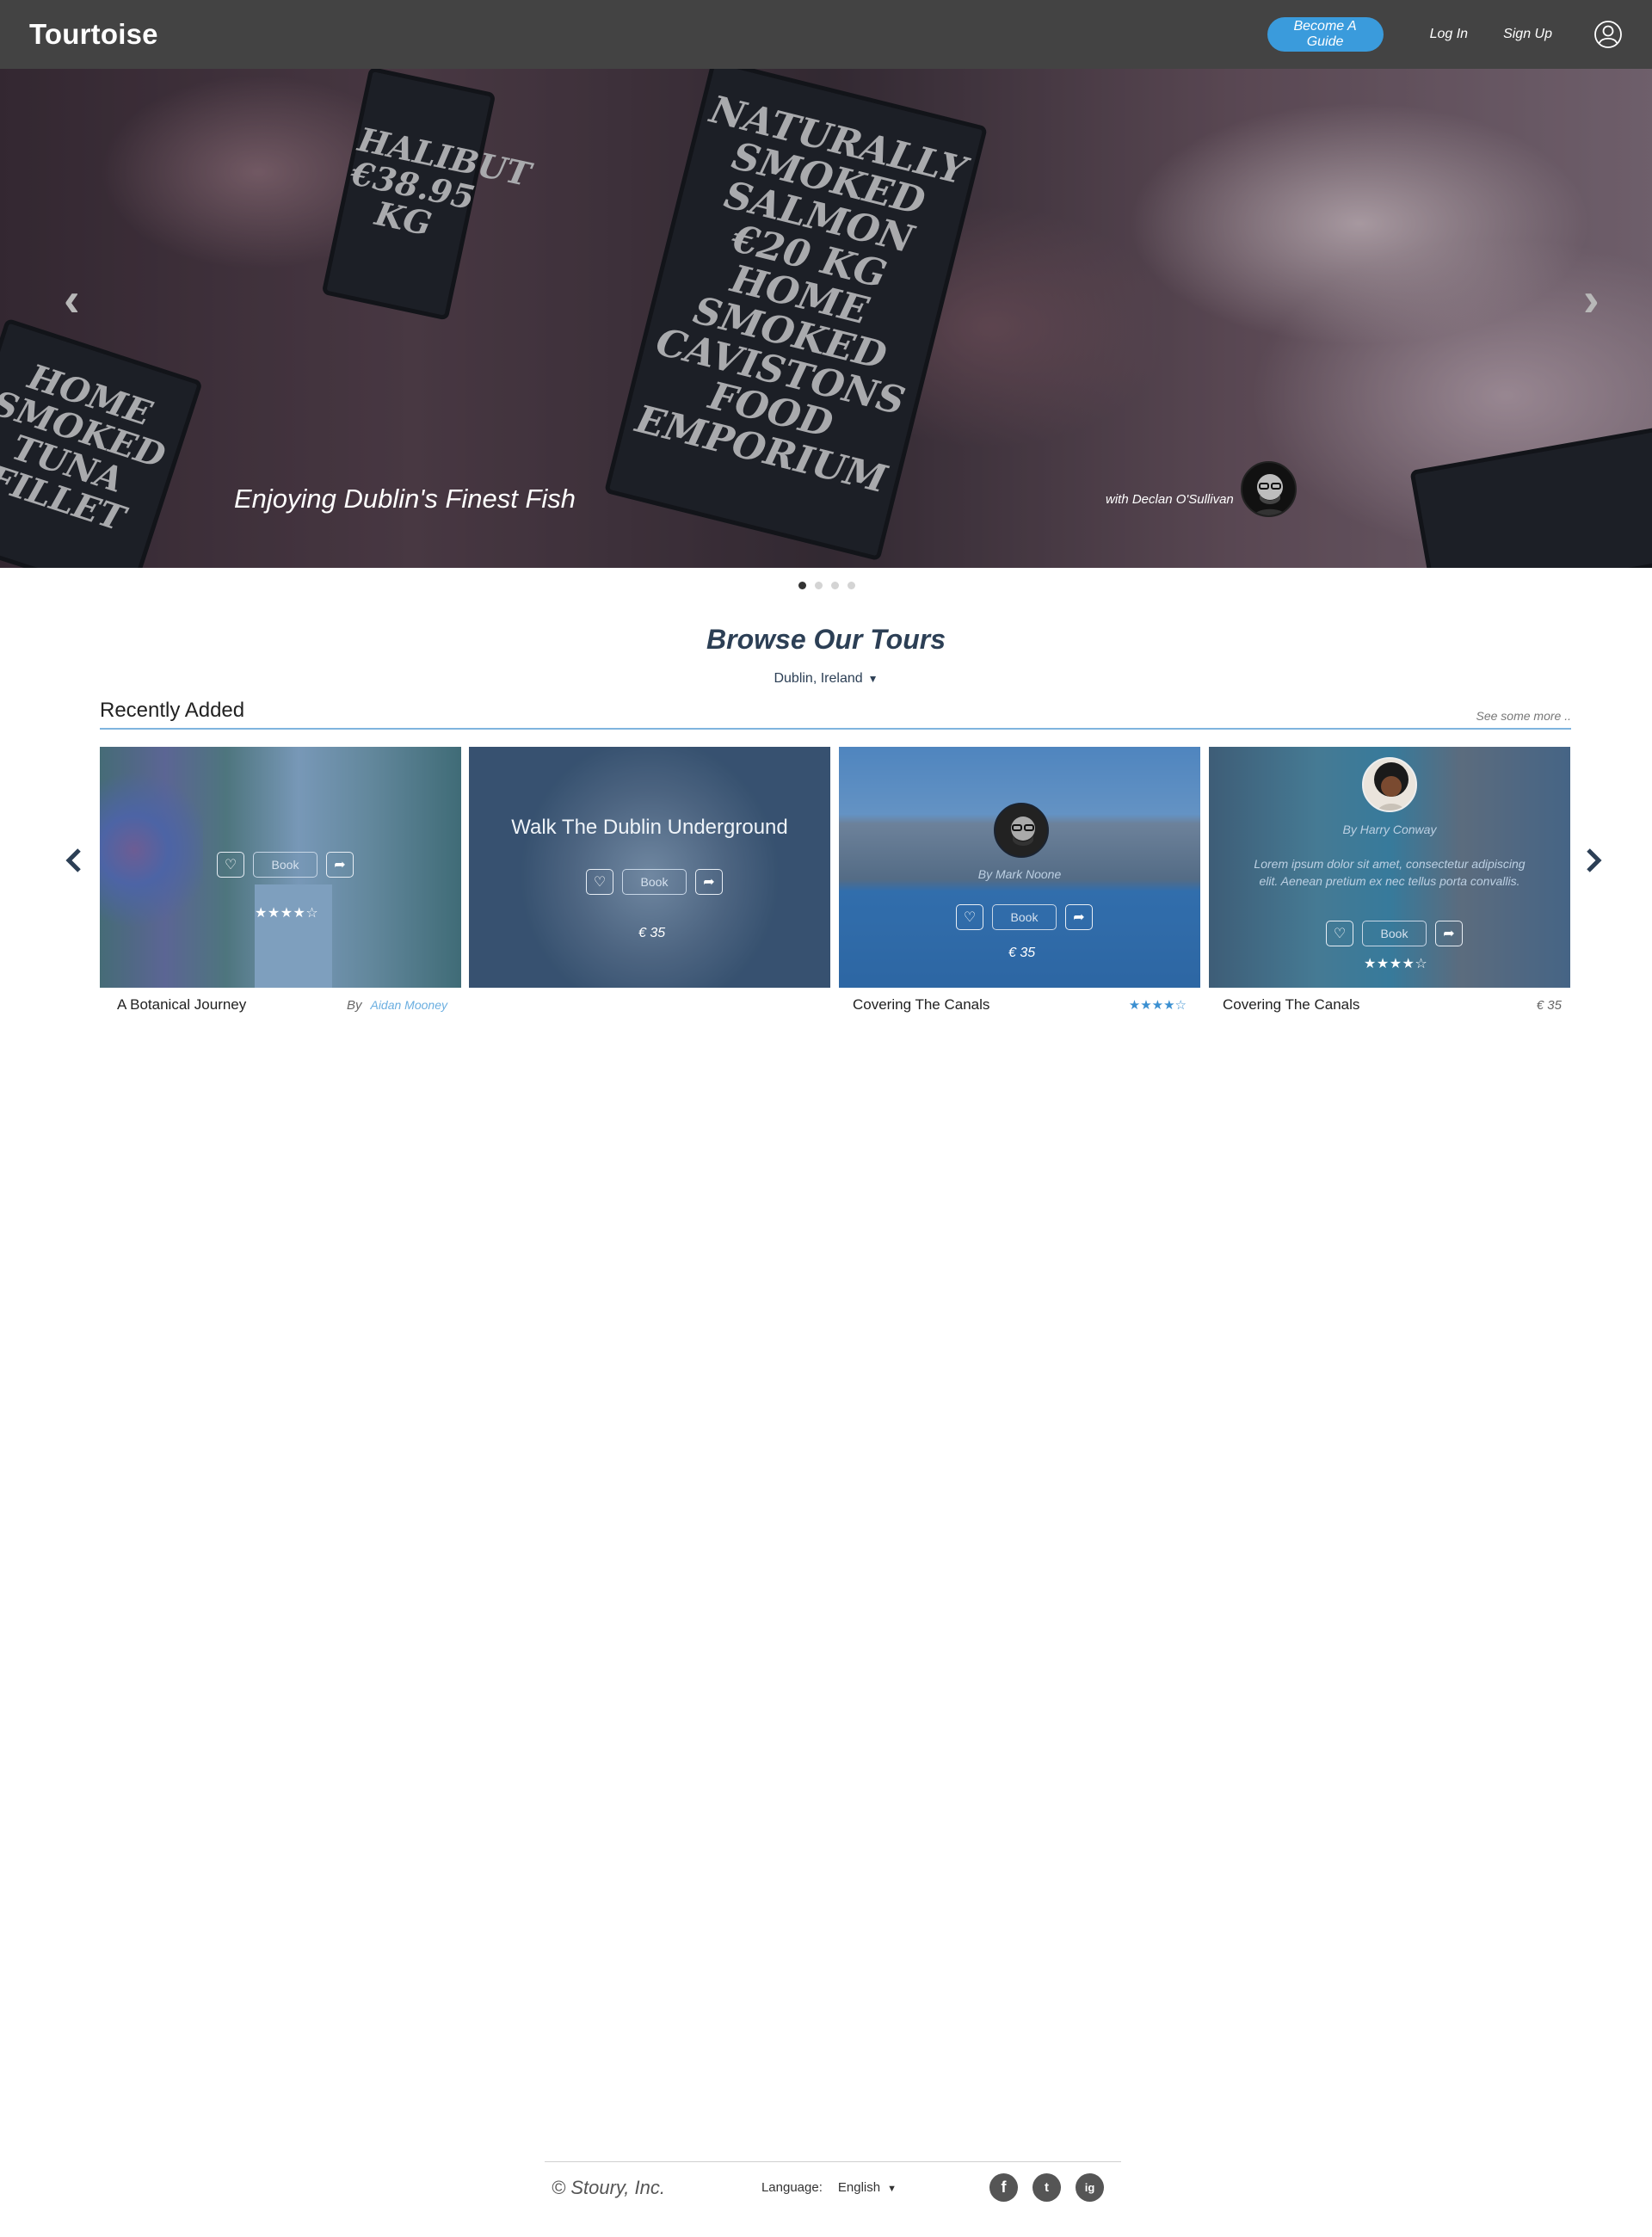 The width and height of the screenshot is (1652, 2237). Describe the element at coordinates (405, 499) in the screenshot. I see `hero-caption: Enjoying Dublin's Finest Fish` at that location.